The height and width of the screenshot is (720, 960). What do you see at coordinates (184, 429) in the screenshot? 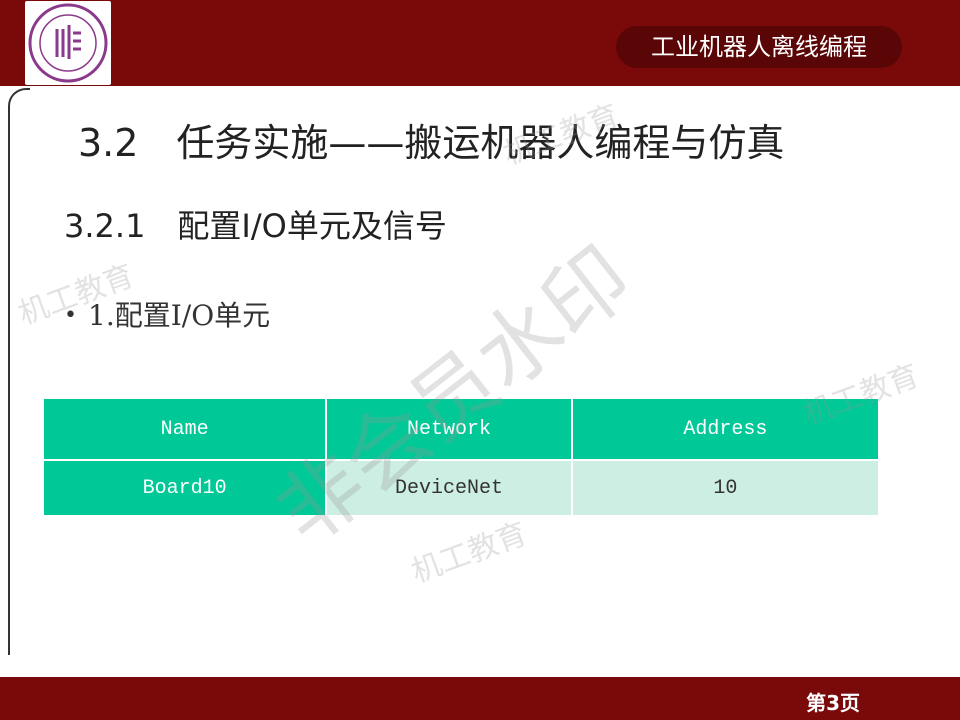
I see `column-header-name: Name` at bounding box center [184, 429].